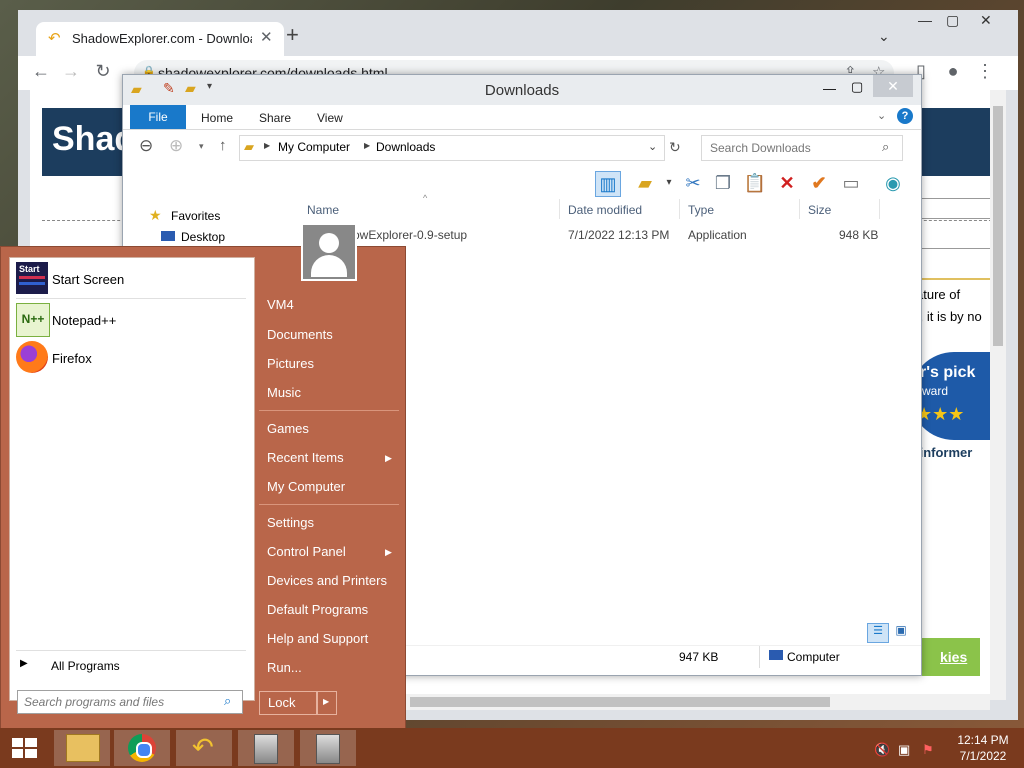 This screenshot has height=768, width=1024. Describe the element at coordinates (928, 750) in the screenshot. I see `action-center-icon: ⚑` at that location.